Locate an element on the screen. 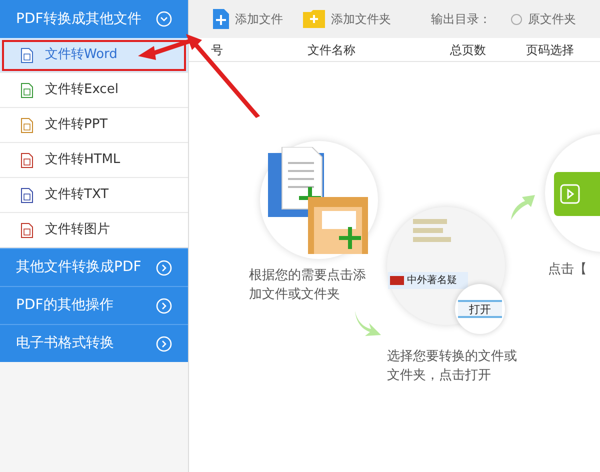 Image resolution: width=600 pixels, height=472 pixels. sidebar-item: 文件转图片 is located at coordinates (94, 230).